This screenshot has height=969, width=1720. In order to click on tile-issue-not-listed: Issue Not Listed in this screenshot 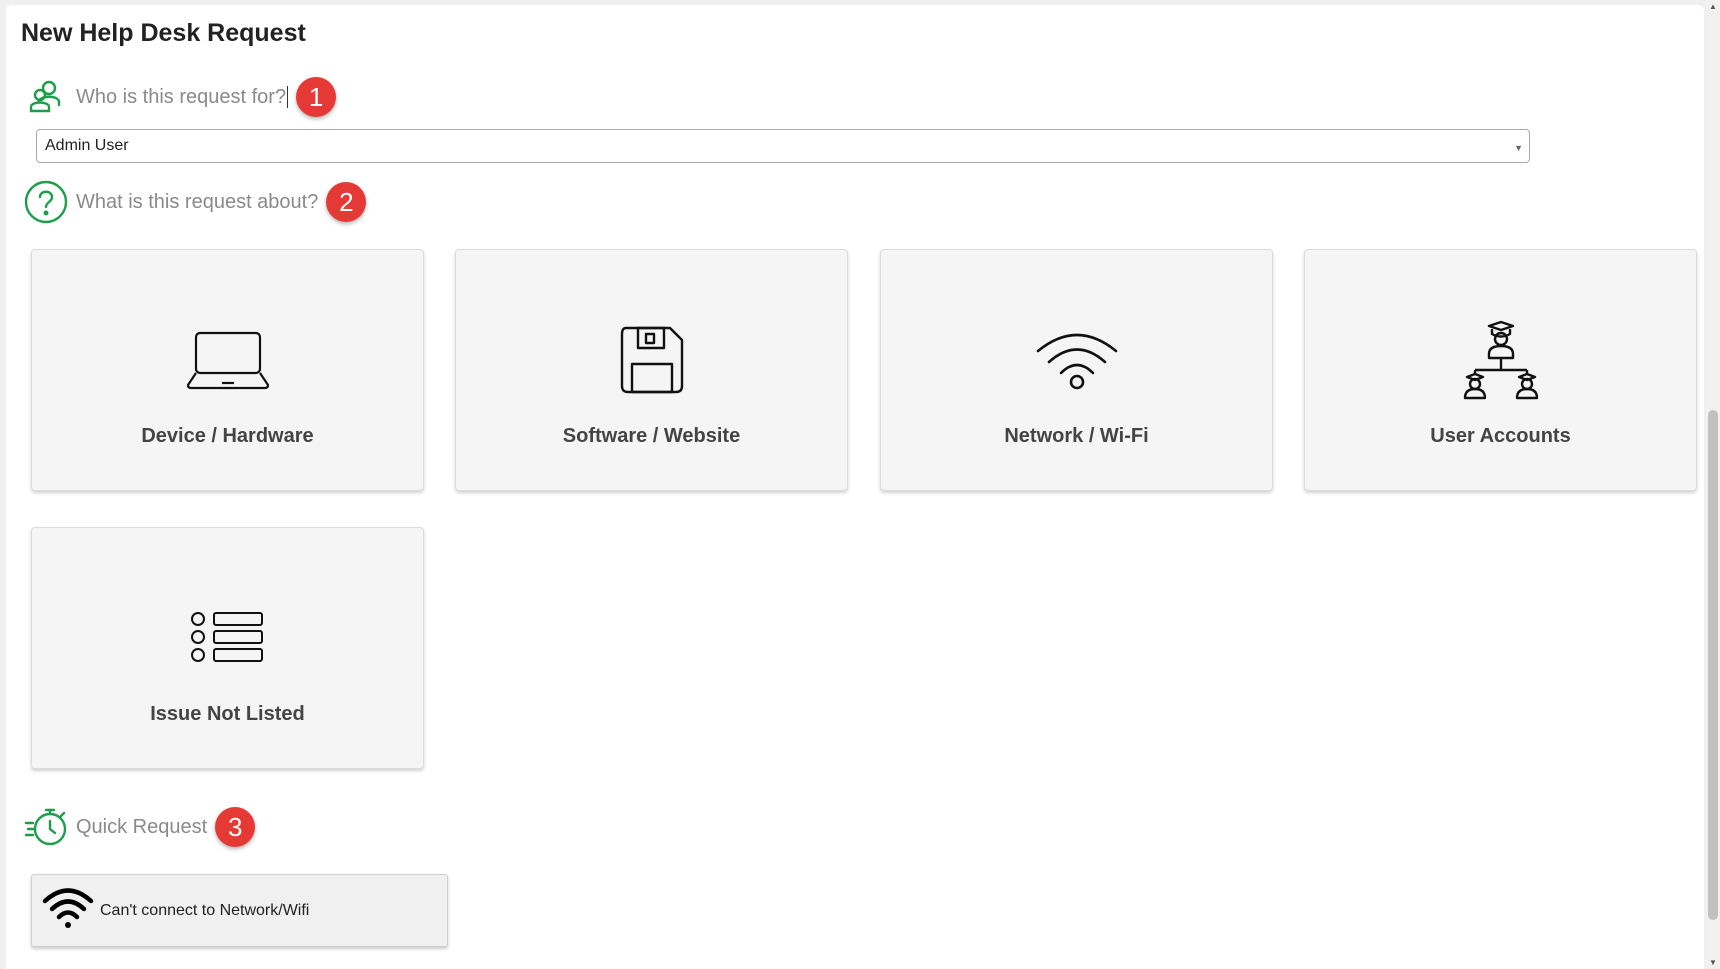, I will do `click(227, 648)`.